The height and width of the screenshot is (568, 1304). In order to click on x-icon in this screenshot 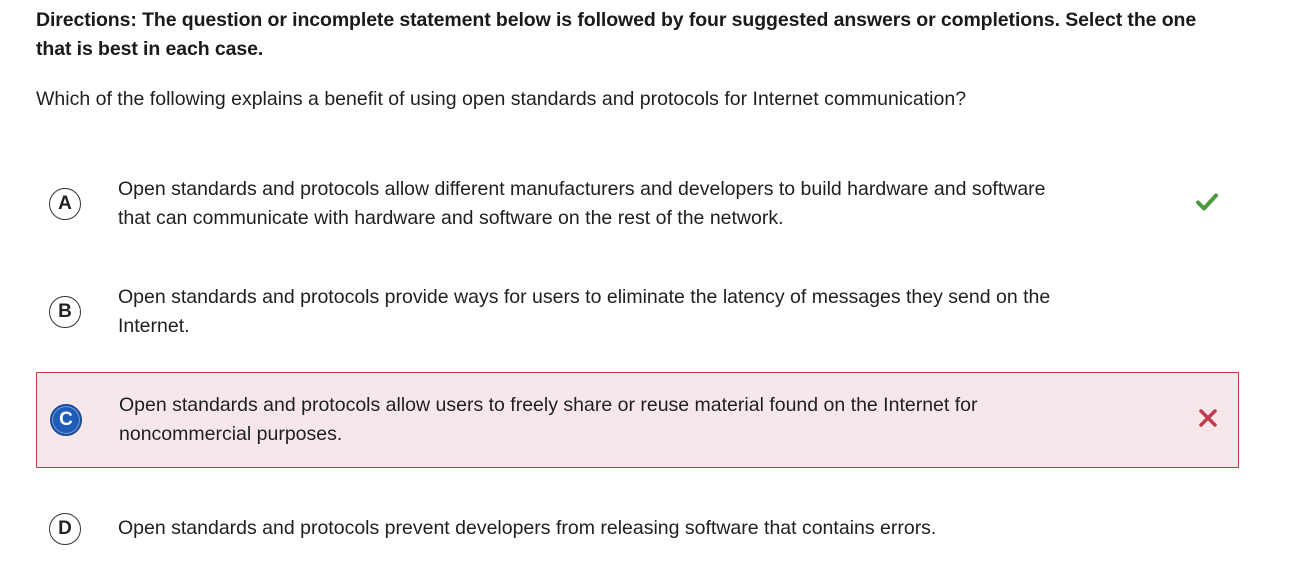, I will do `click(1208, 418)`.